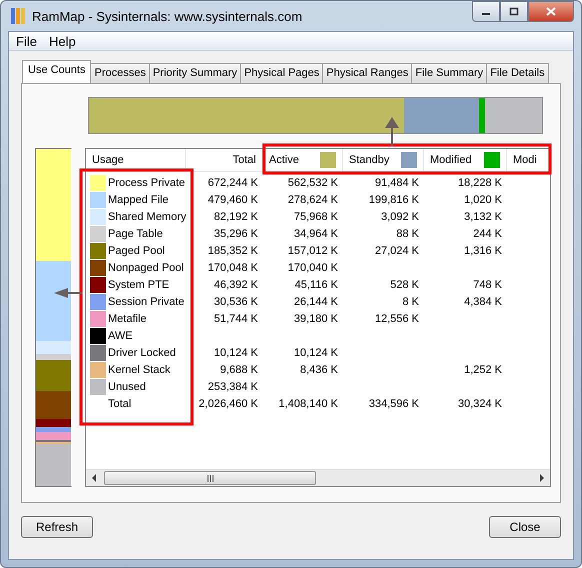 The height and width of the screenshot is (568, 582). What do you see at coordinates (313, 182) in the screenshot?
I see `table-cell: 562,532 K` at bounding box center [313, 182].